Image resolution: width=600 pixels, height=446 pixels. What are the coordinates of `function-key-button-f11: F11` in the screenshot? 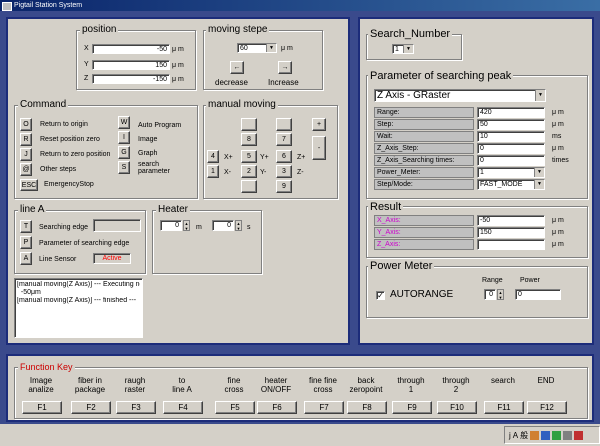 It's located at (504, 407).